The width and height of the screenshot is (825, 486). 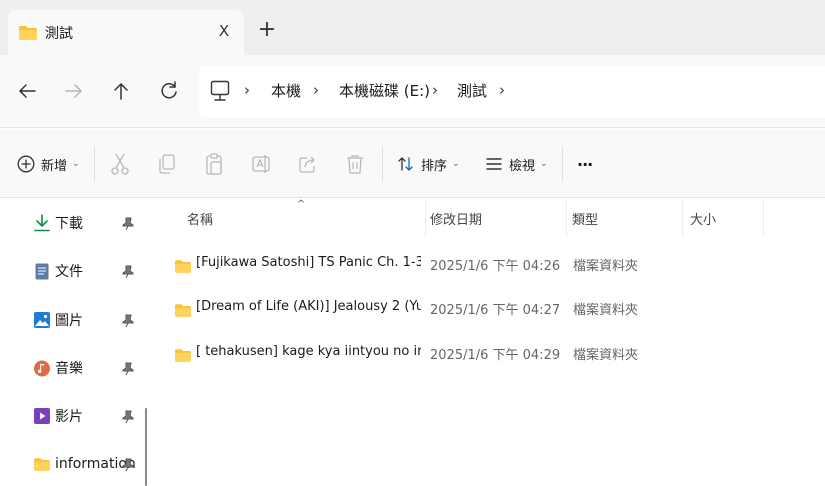 What do you see at coordinates (522, 166) in the screenshot?
I see `view-button-label: 檢視` at bounding box center [522, 166].